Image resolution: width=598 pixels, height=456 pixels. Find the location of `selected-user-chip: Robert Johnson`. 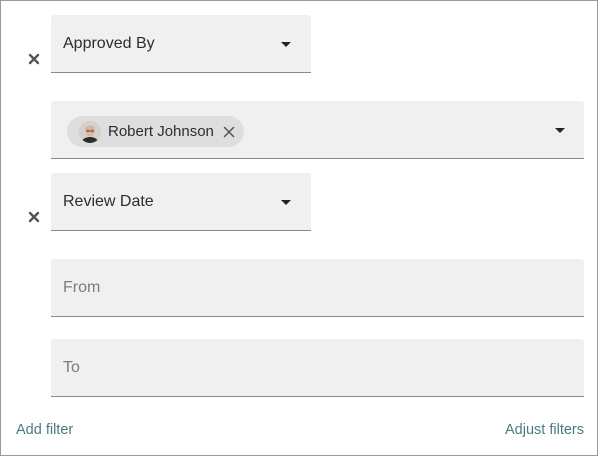

selected-user-chip: Robert Johnson is located at coordinates (155, 131).